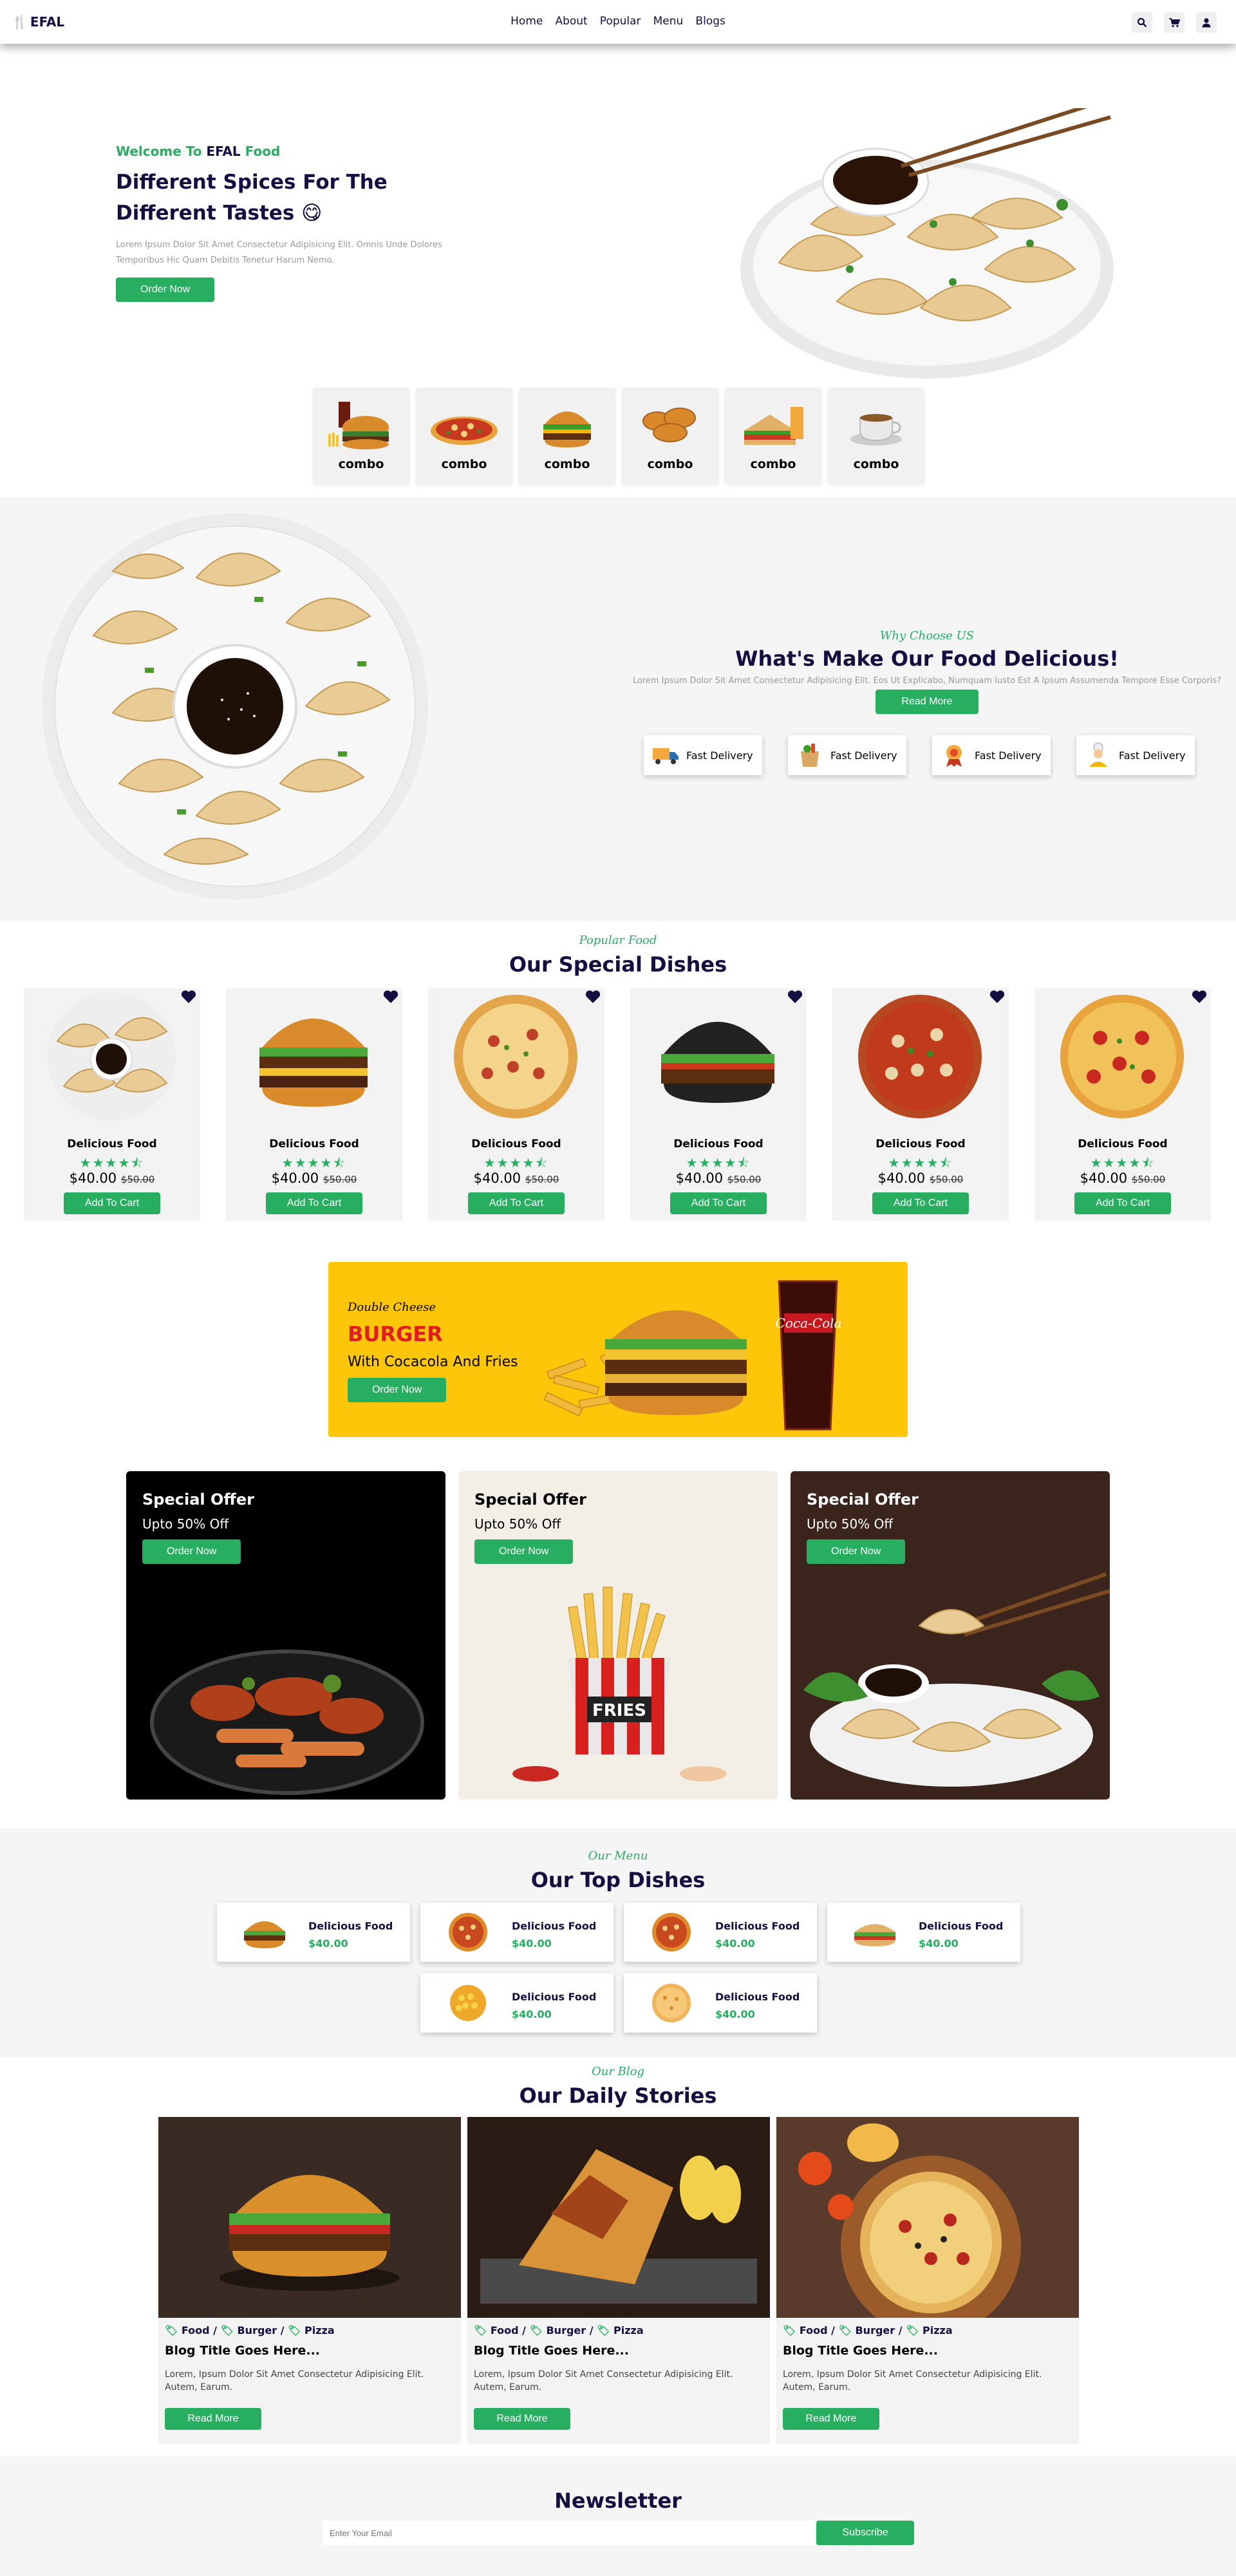 The width and height of the screenshot is (1236, 2576). I want to click on blog-pizza-image, so click(927, 2217).